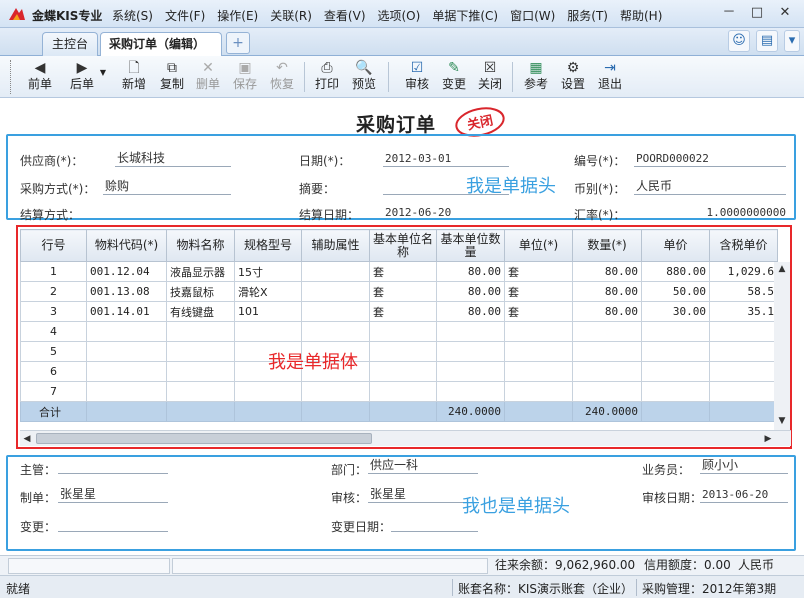  I want to click on print-button: ⎙ 打印, so click(327, 77).